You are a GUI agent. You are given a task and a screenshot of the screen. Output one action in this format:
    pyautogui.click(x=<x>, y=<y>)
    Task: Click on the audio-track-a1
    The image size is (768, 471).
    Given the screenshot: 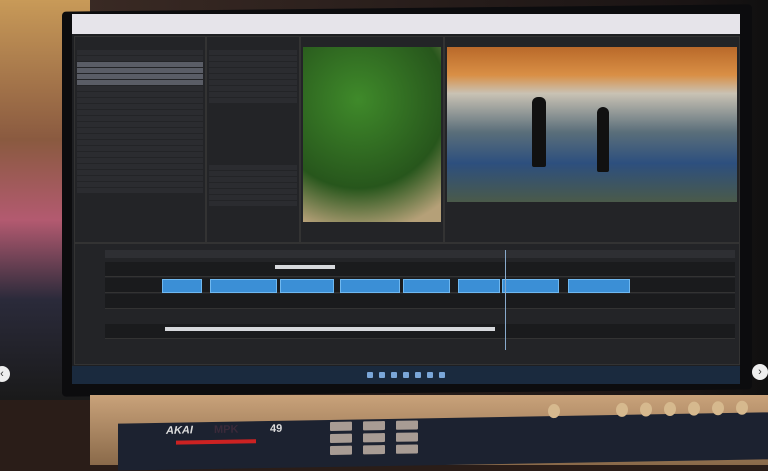 What is the action you would take?
    pyautogui.click(x=420, y=301)
    